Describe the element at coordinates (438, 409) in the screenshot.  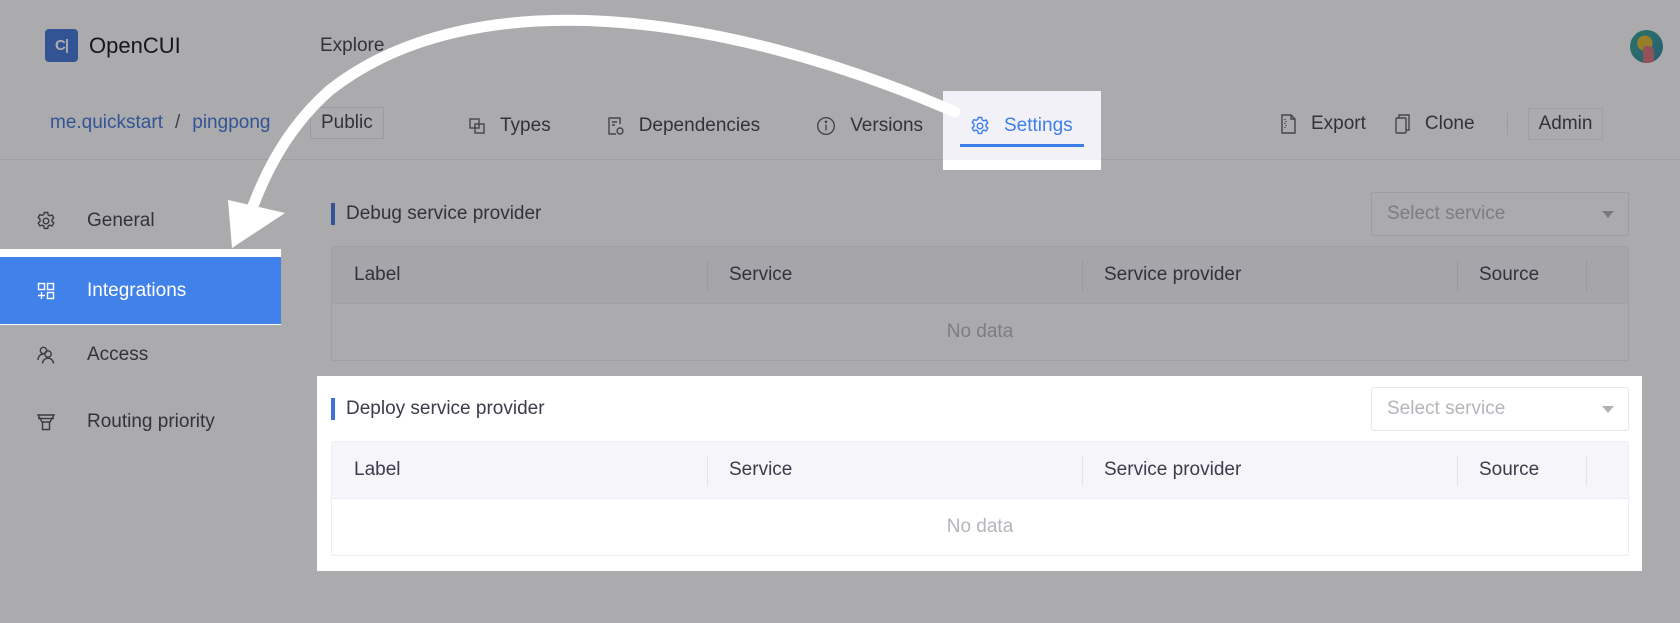
I see `section-title: Deploy service provider` at that location.